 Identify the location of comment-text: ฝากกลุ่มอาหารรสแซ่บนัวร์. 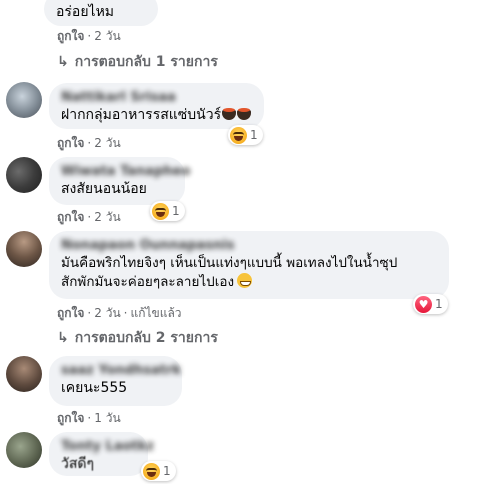
(156, 115).